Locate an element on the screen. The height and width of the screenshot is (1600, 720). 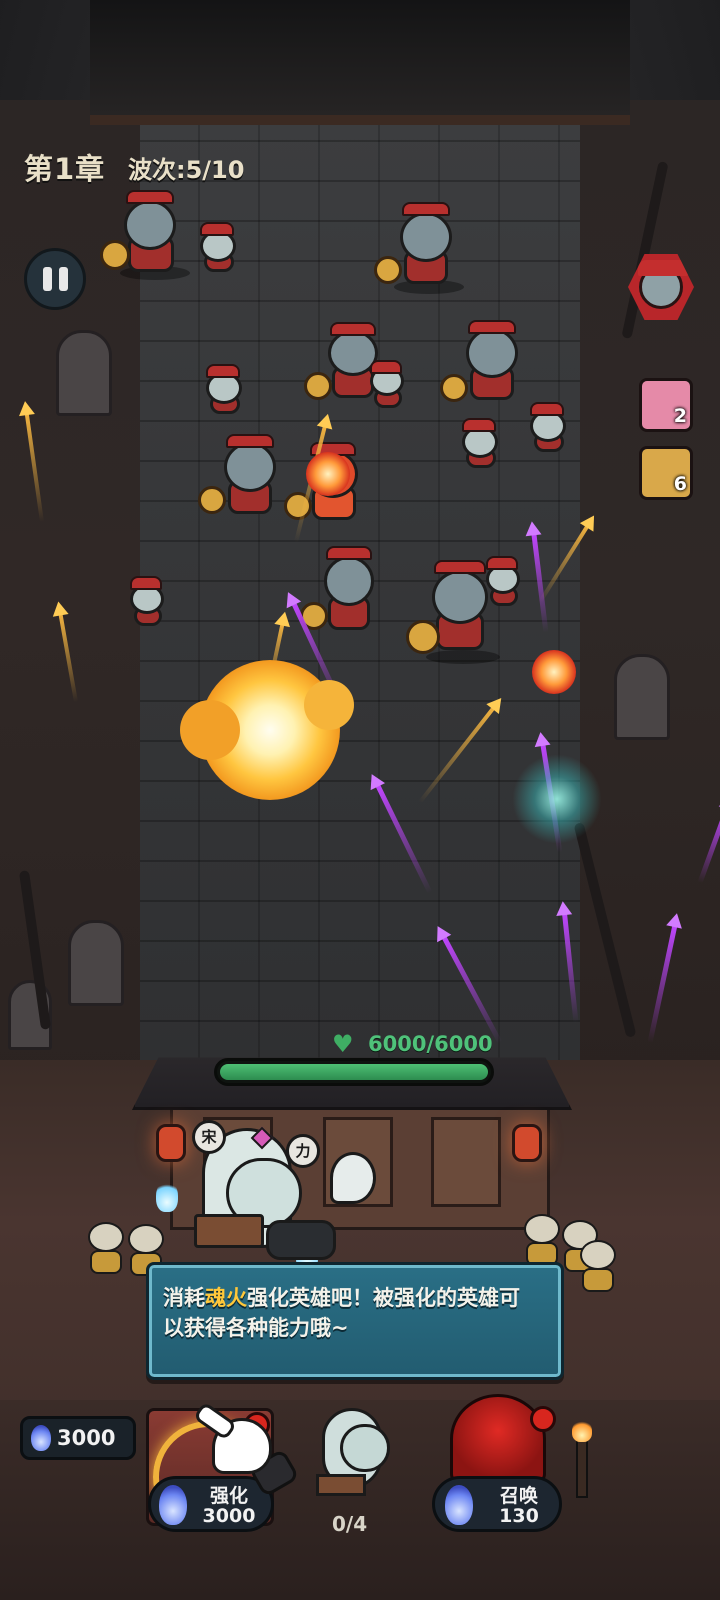
soul-flame-icon is located at coordinates (167, 1196).